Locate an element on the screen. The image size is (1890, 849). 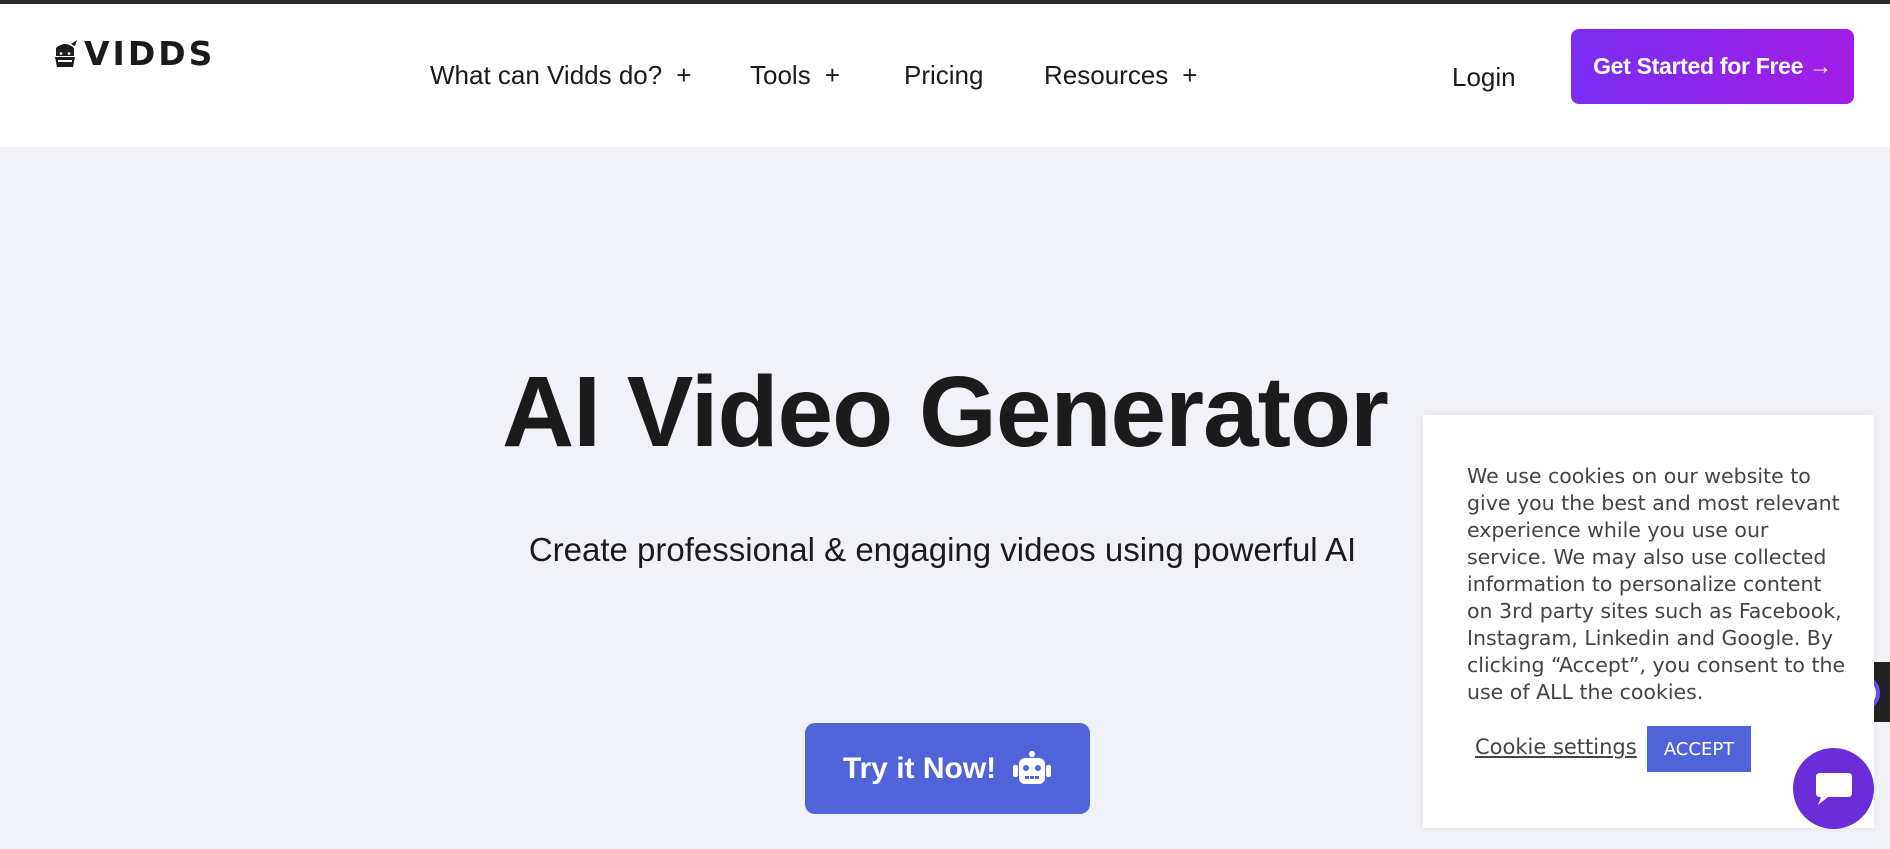
chat-launcher-button is located at coordinates (1833, 788).